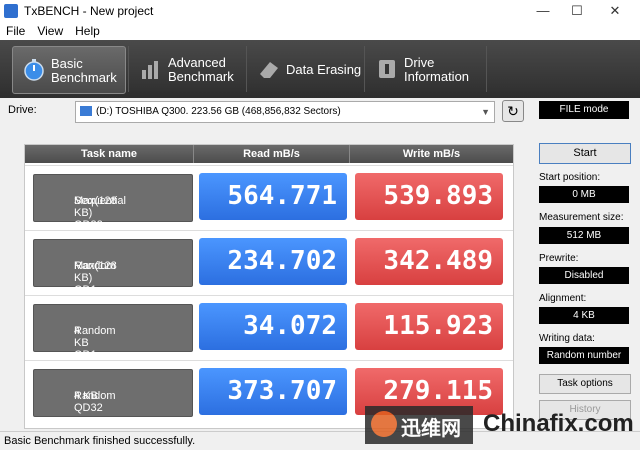 The image size is (640, 450). I want to click on watermark-site: Chinafix.com, so click(558, 423).